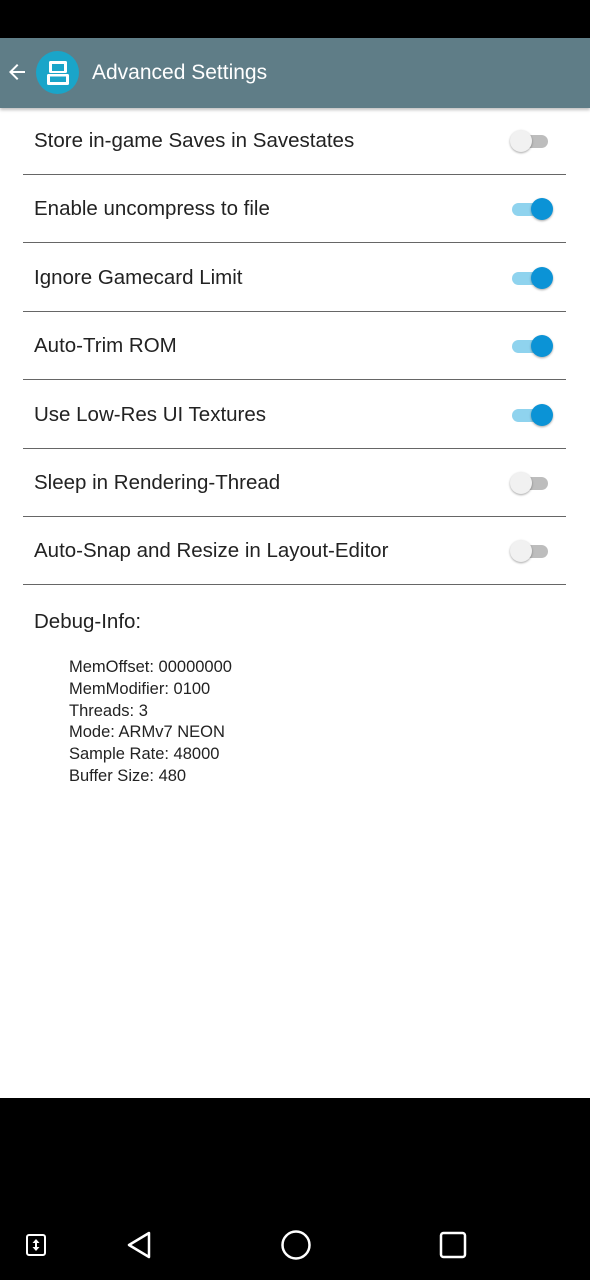 This screenshot has width=590, height=1280. I want to click on setting-label: Auto-Snap and Resize in Layout-Editor, so click(211, 551).